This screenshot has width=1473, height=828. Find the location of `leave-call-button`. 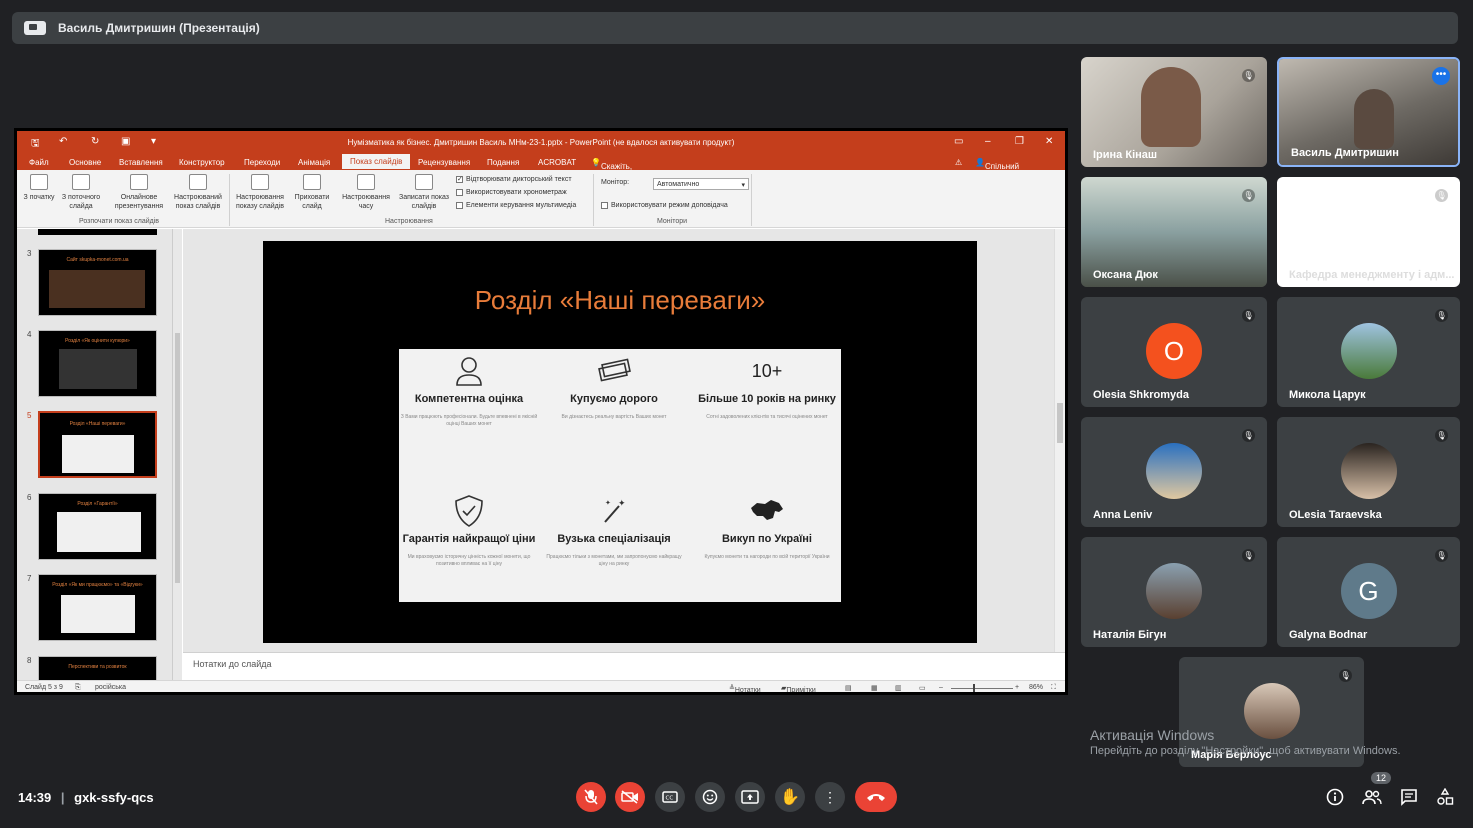

leave-call-button is located at coordinates (876, 797).